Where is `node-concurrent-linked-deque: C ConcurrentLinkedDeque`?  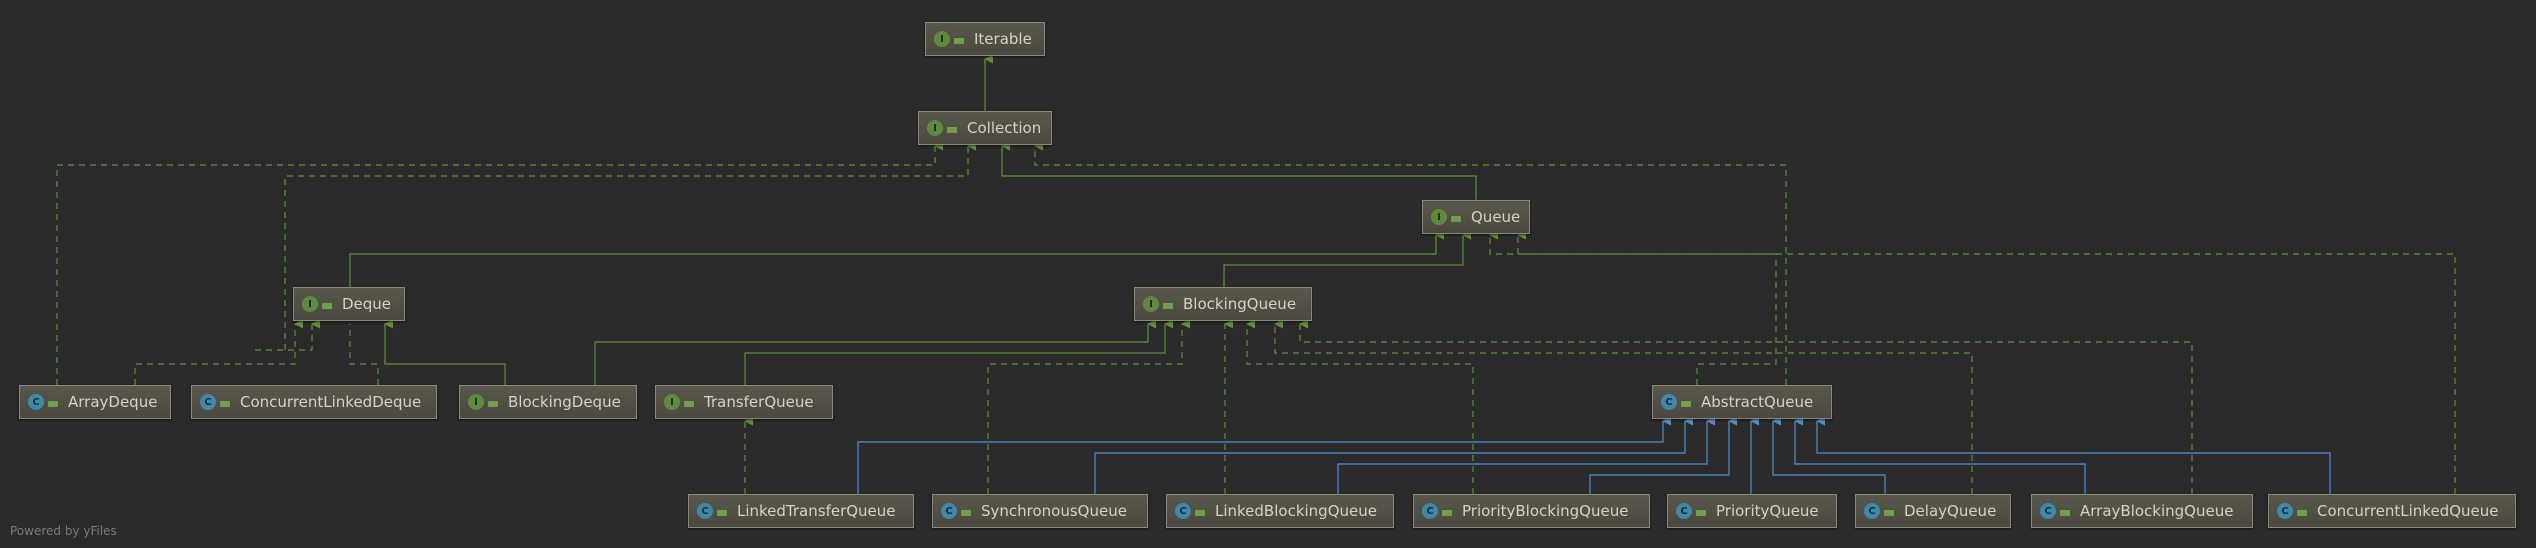
node-concurrent-linked-deque: C ConcurrentLinkedDeque is located at coordinates (314, 402).